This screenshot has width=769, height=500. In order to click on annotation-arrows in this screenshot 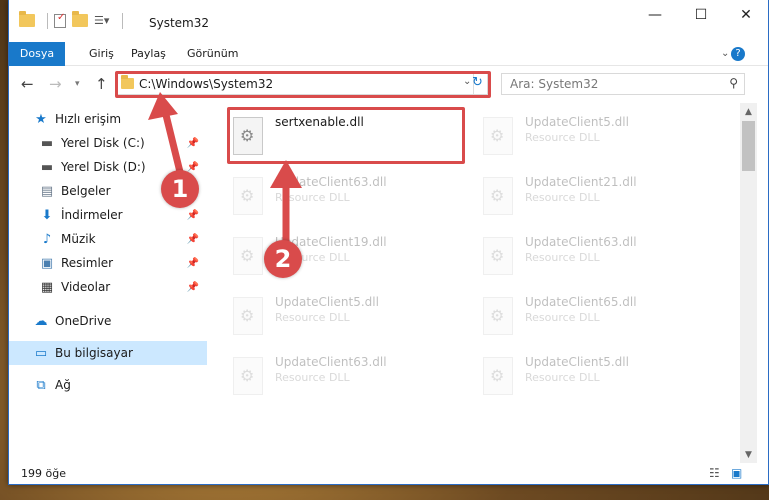, I will do `click(225, 168)`.